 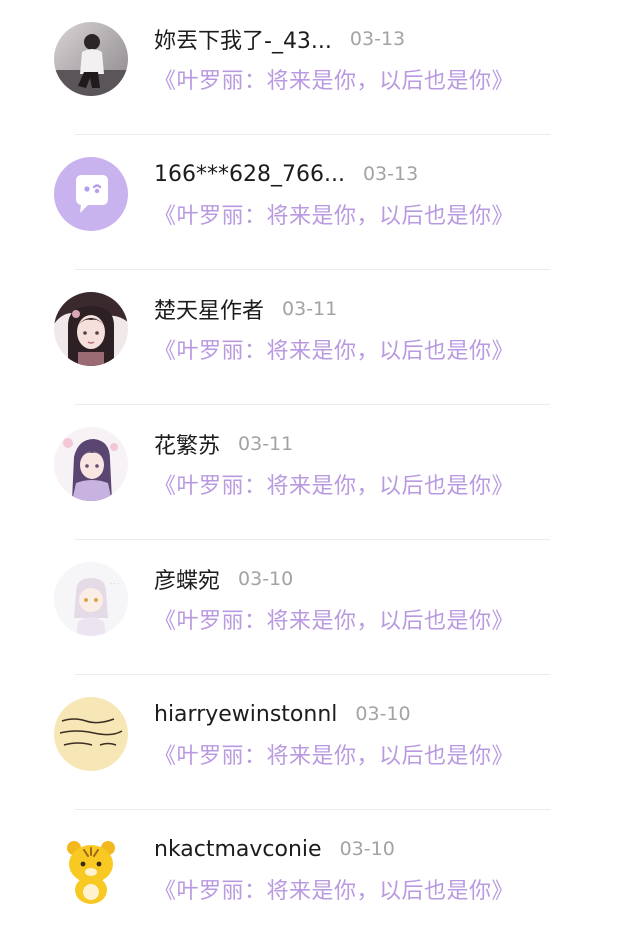 I want to click on anime-girl-purple-avatar-icon, so click(x=91, y=464).